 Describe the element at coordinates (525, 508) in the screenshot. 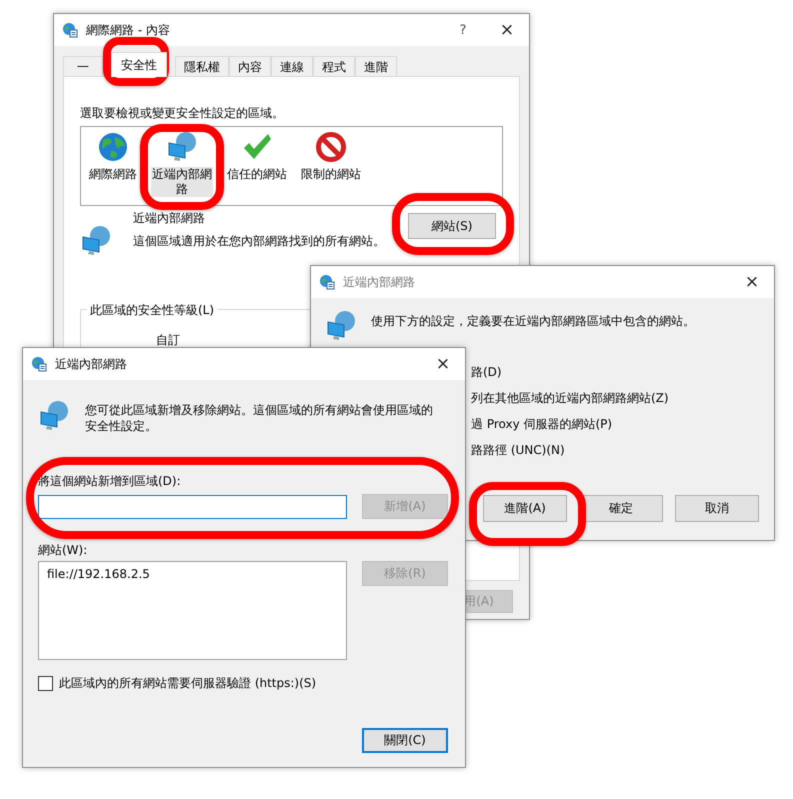

I see `dialog-button: 進階(A)` at that location.